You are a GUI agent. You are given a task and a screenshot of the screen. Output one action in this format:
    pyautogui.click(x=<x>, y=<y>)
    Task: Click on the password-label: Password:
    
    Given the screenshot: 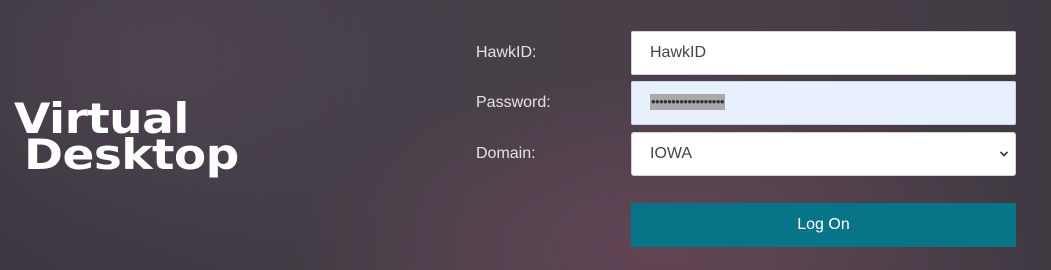 What is the action you would take?
    pyautogui.click(x=513, y=102)
    